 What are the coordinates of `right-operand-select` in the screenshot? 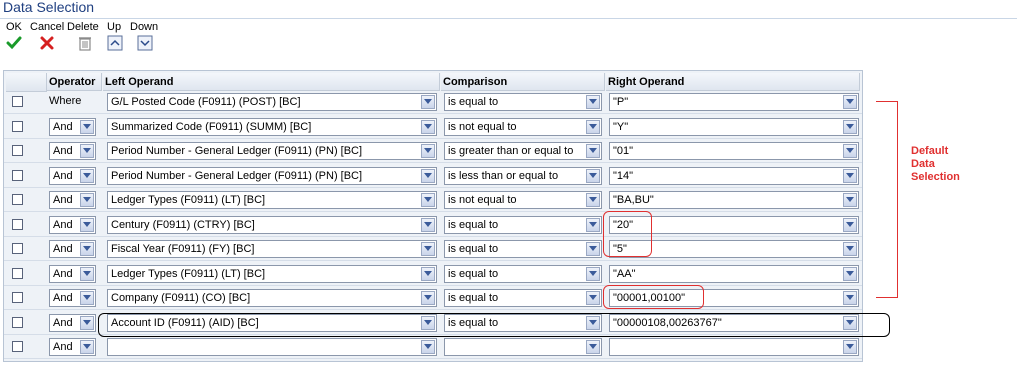 It's located at (734, 347).